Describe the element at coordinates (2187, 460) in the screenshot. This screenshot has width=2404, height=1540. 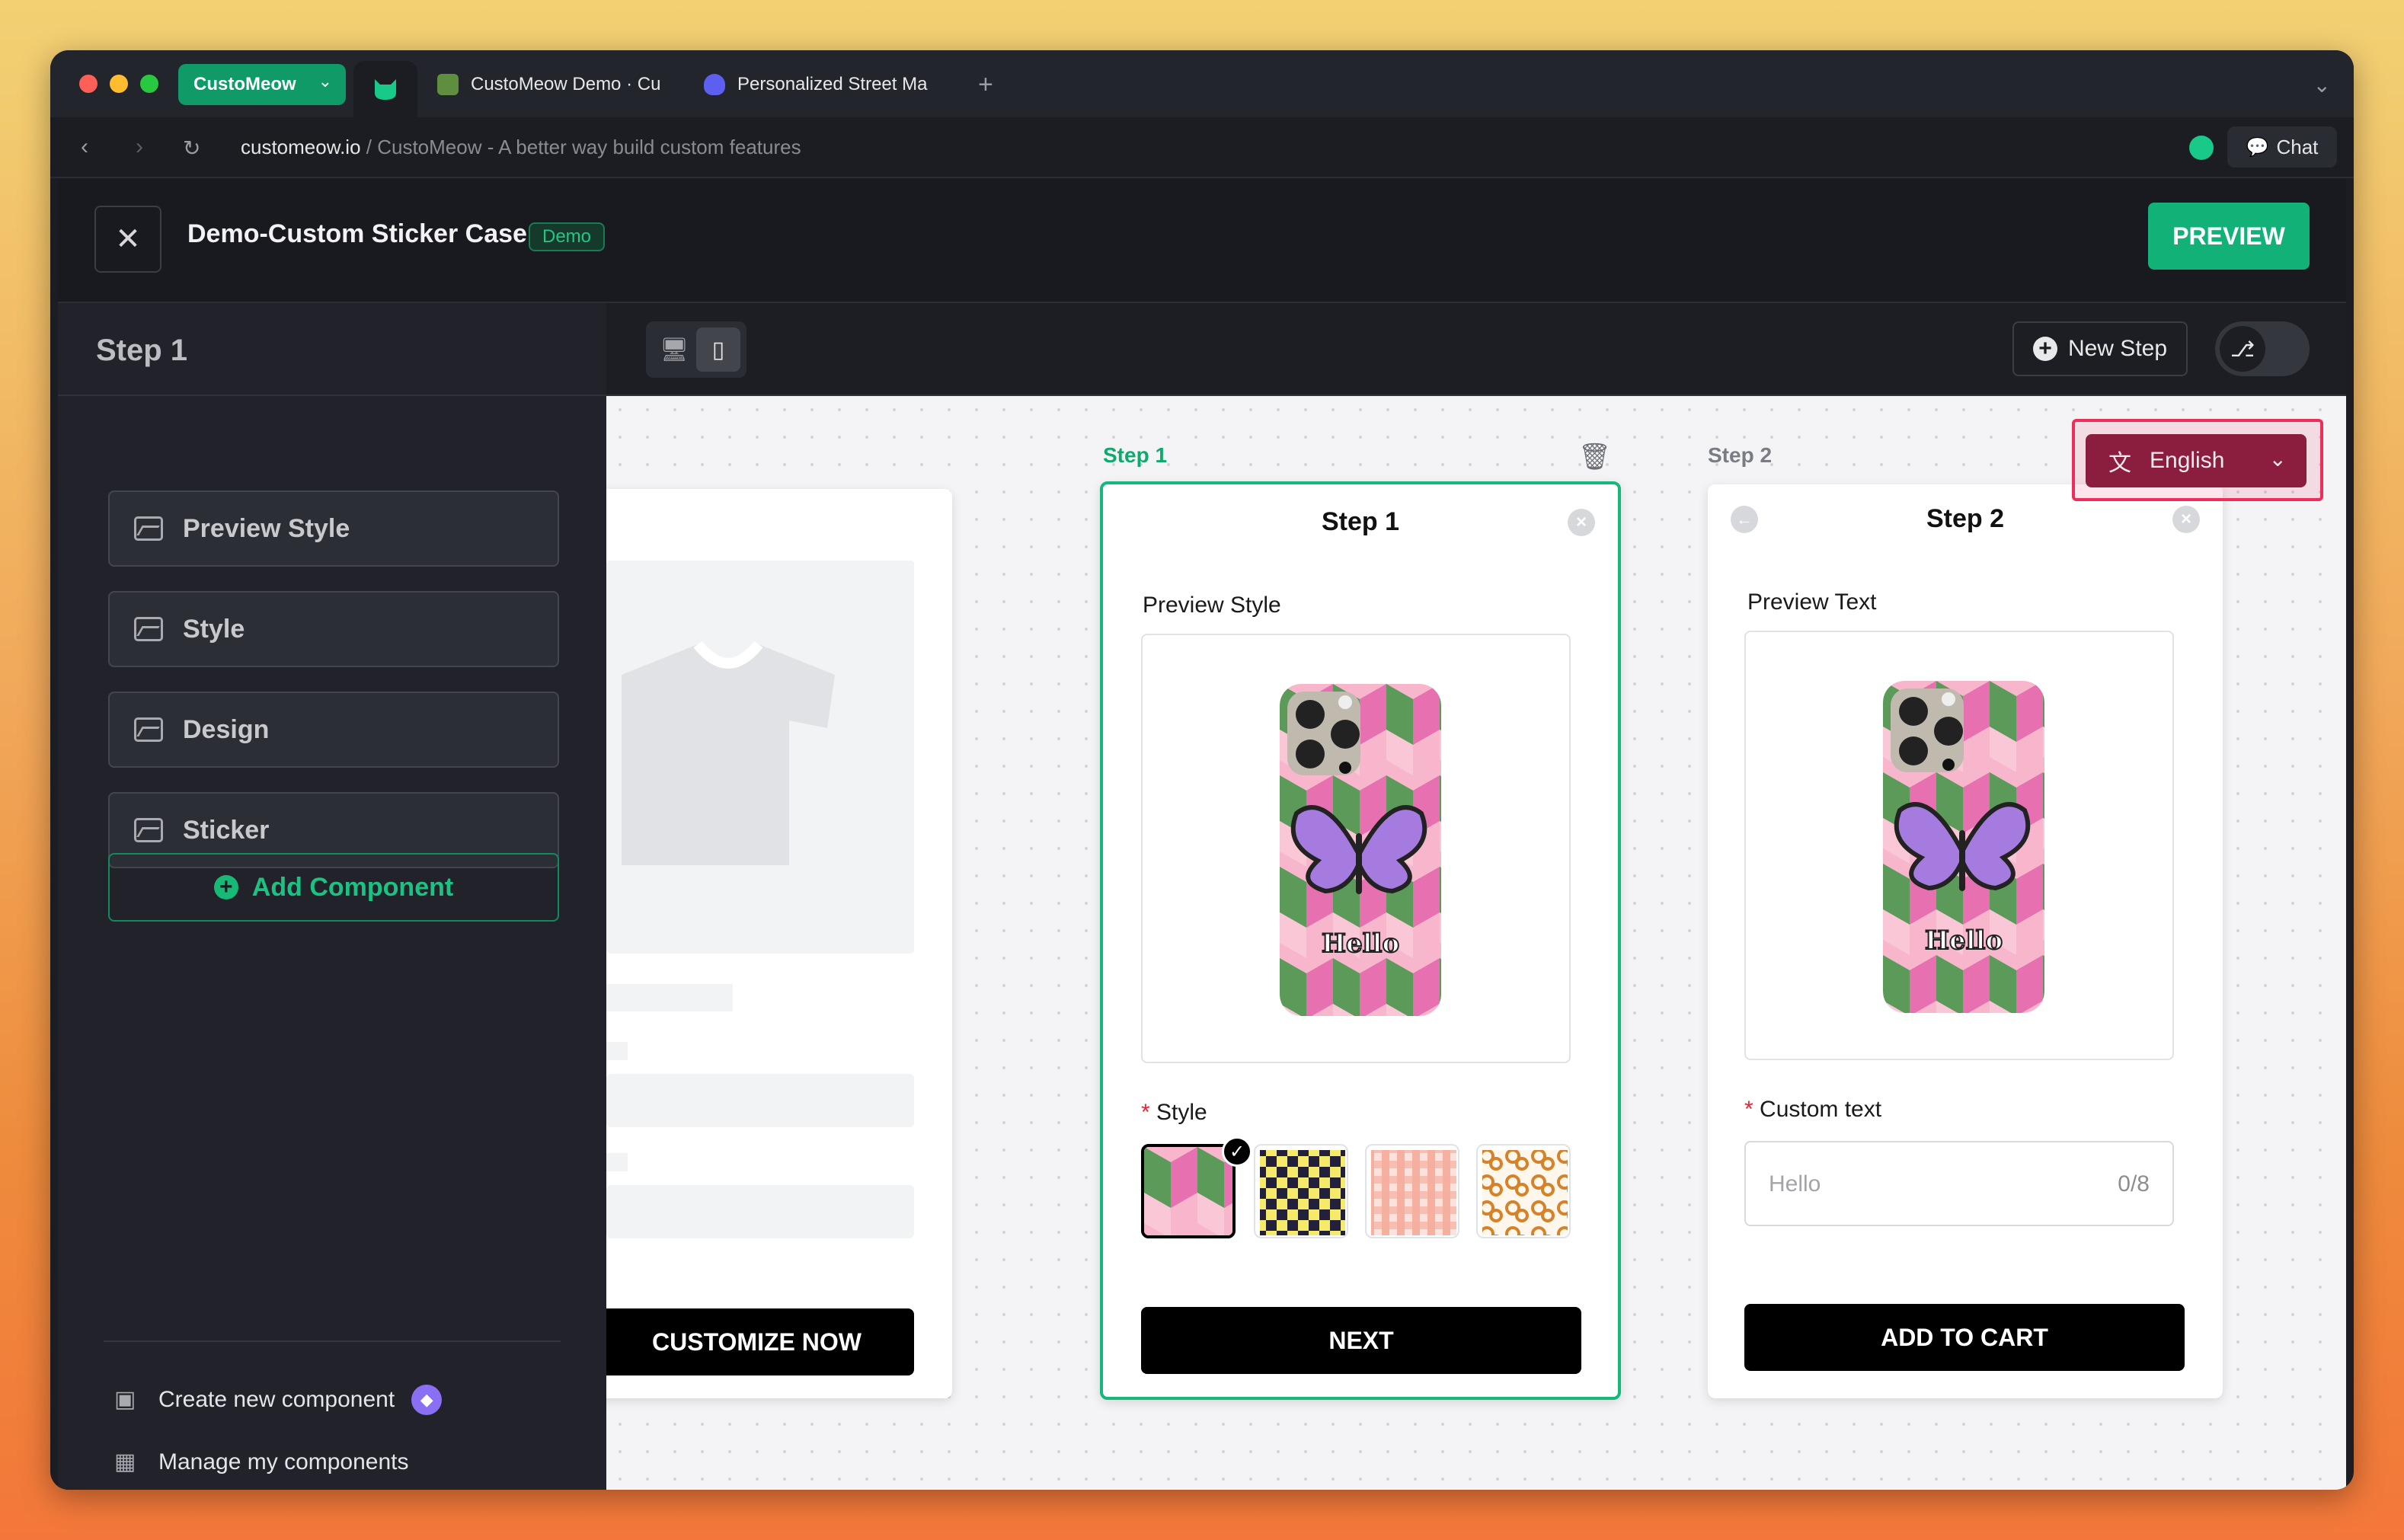
I see `language-label: English` at that location.